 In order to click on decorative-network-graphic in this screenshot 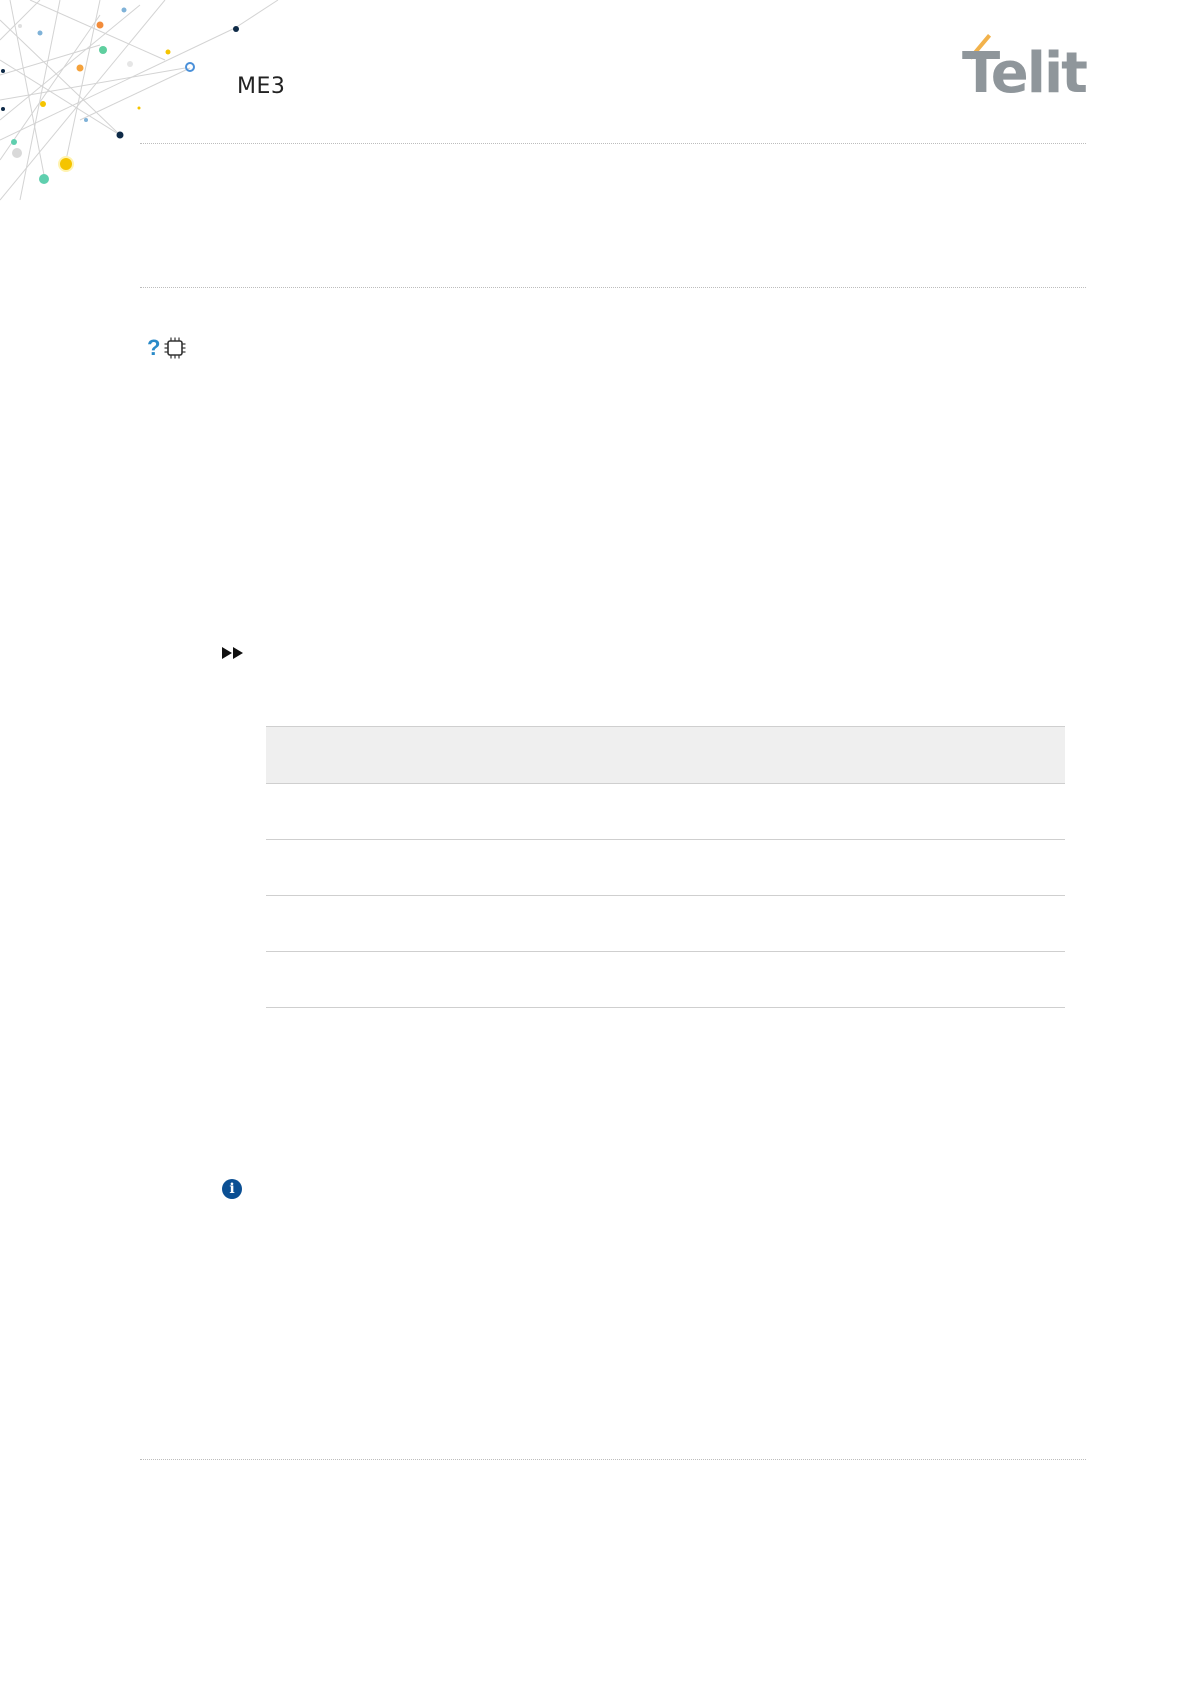, I will do `click(139, 100)`.